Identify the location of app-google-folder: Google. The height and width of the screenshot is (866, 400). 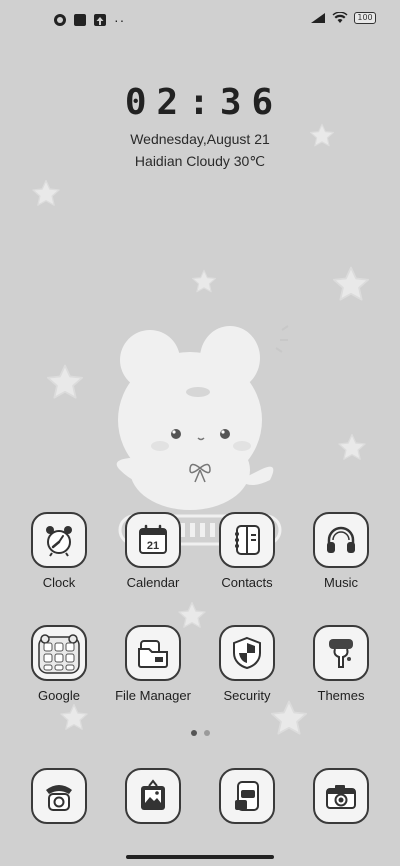
(59, 664).